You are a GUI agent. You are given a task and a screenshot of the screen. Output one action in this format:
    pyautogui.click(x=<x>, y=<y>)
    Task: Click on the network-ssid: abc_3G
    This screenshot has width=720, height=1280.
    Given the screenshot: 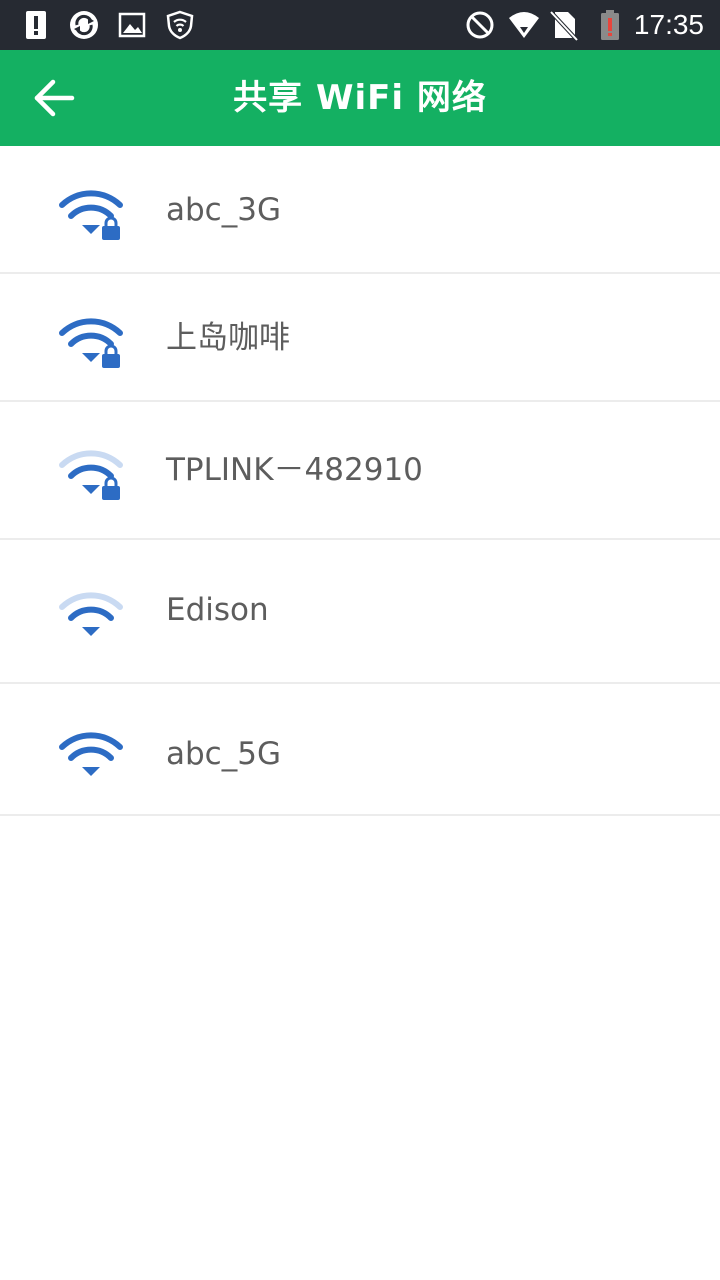 What is the action you would take?
    pyautogui.click(x=223, y=210)
    